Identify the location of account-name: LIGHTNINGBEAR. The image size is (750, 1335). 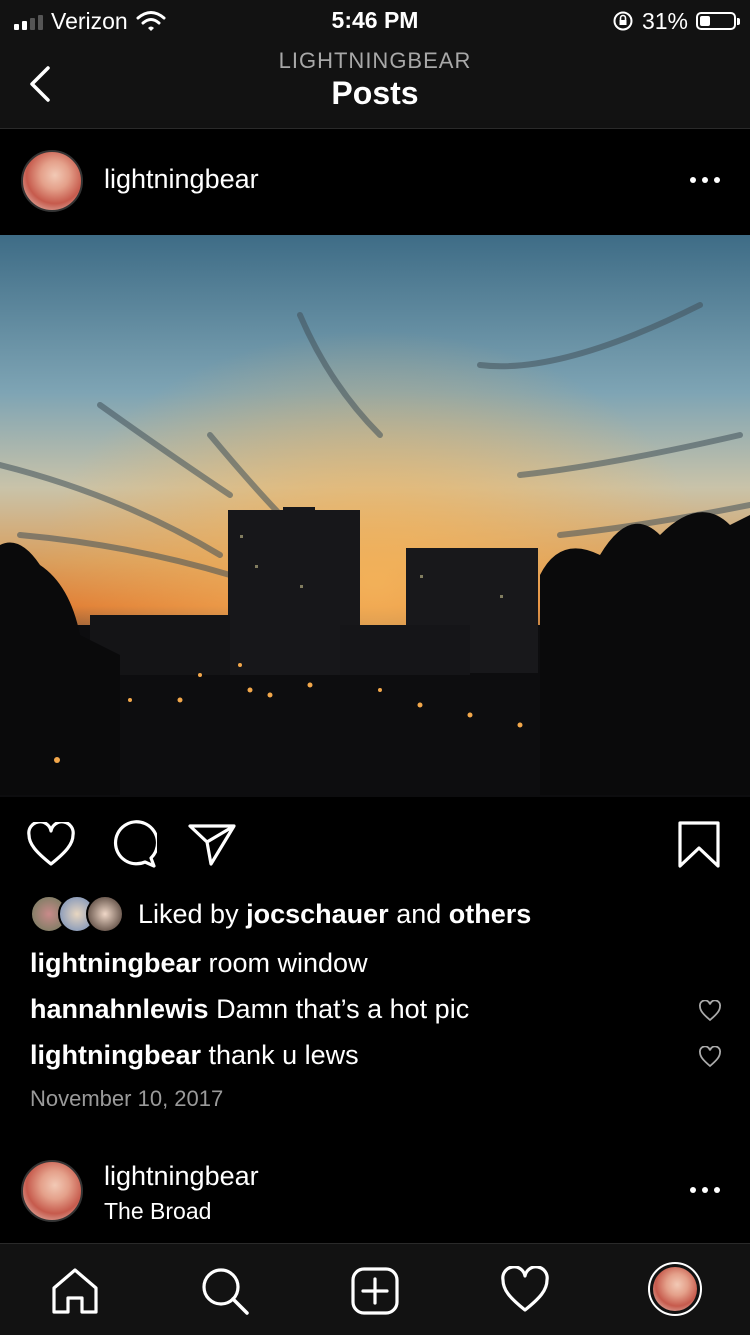
(375, 60).